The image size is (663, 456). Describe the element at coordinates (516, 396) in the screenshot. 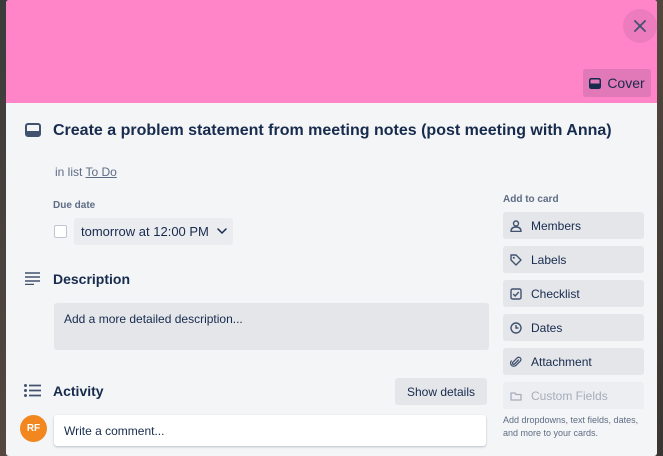

I see `custom-fields-icon` at that location.